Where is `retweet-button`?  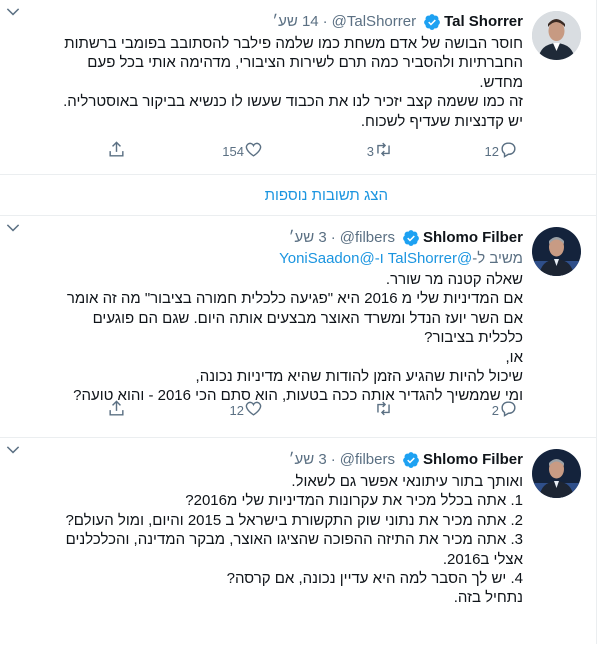
retweet-button is located at coordinates (380, 410).